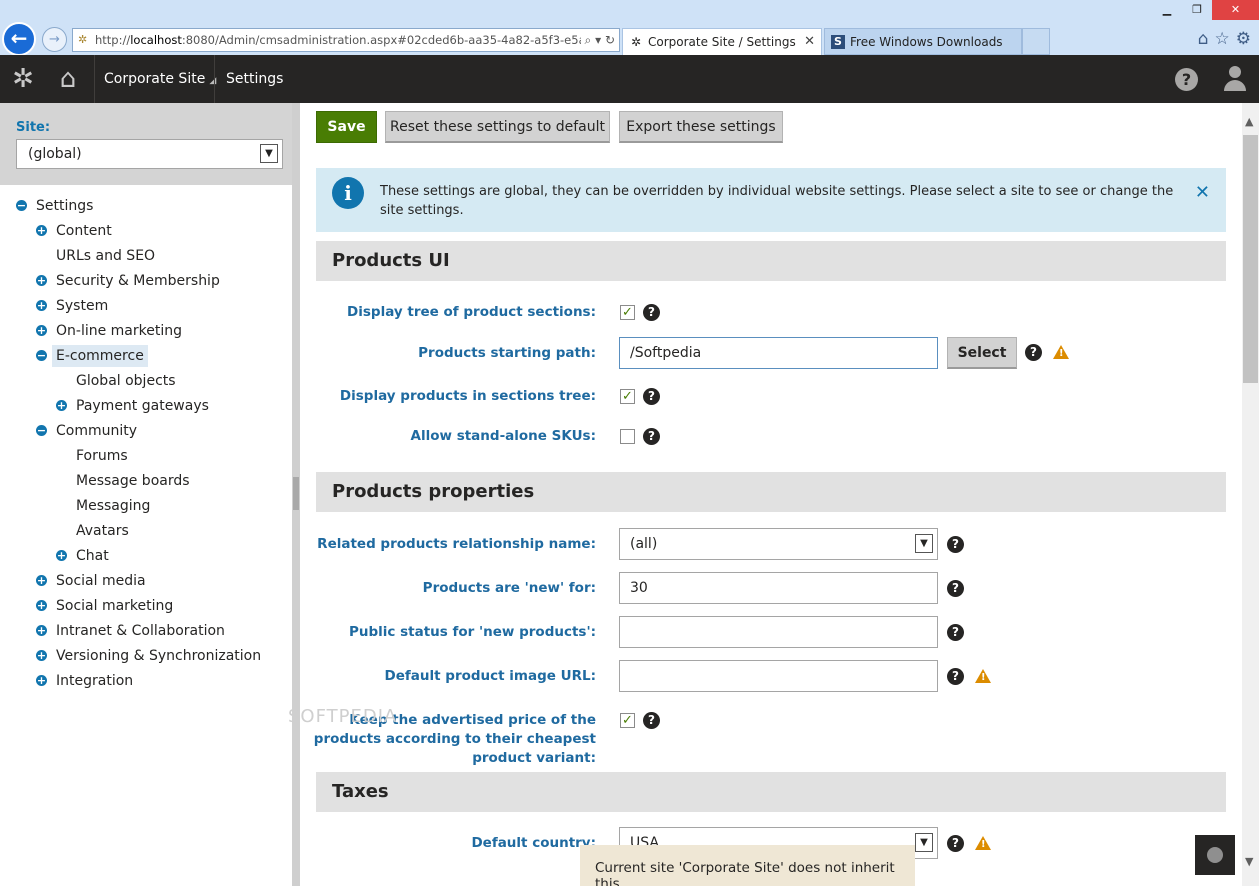 The width and height of the screenshot is (1259, 886). Describe the element at coordinates (771, 792) in the screenshot. I see `section-taxes: Taxes` at that location.